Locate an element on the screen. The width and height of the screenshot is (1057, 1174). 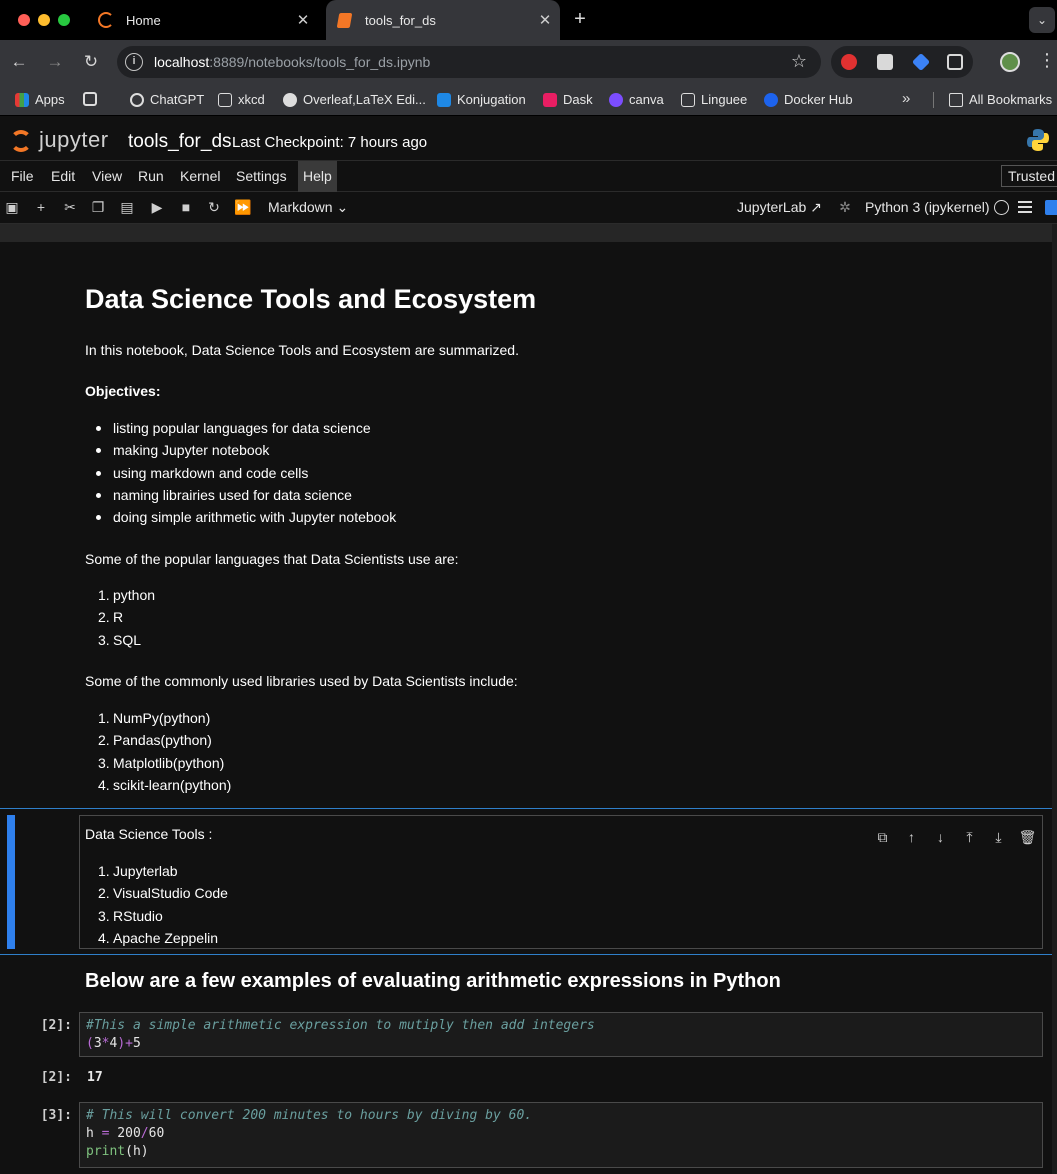
bookmark-chatgpt: ChatGPT is located at coordinates (167, 99).